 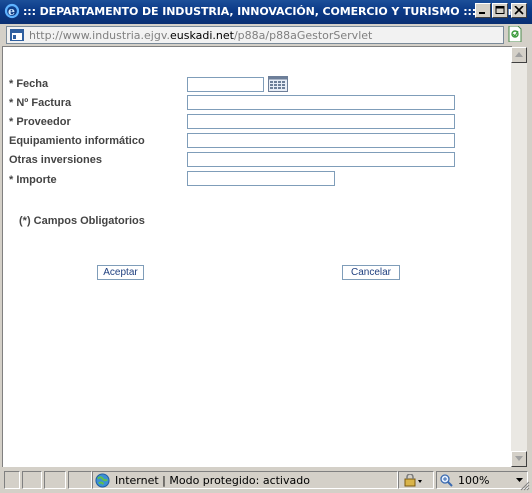 I want to click on fecha-label: * Fecha, so click(x=29, y=84).